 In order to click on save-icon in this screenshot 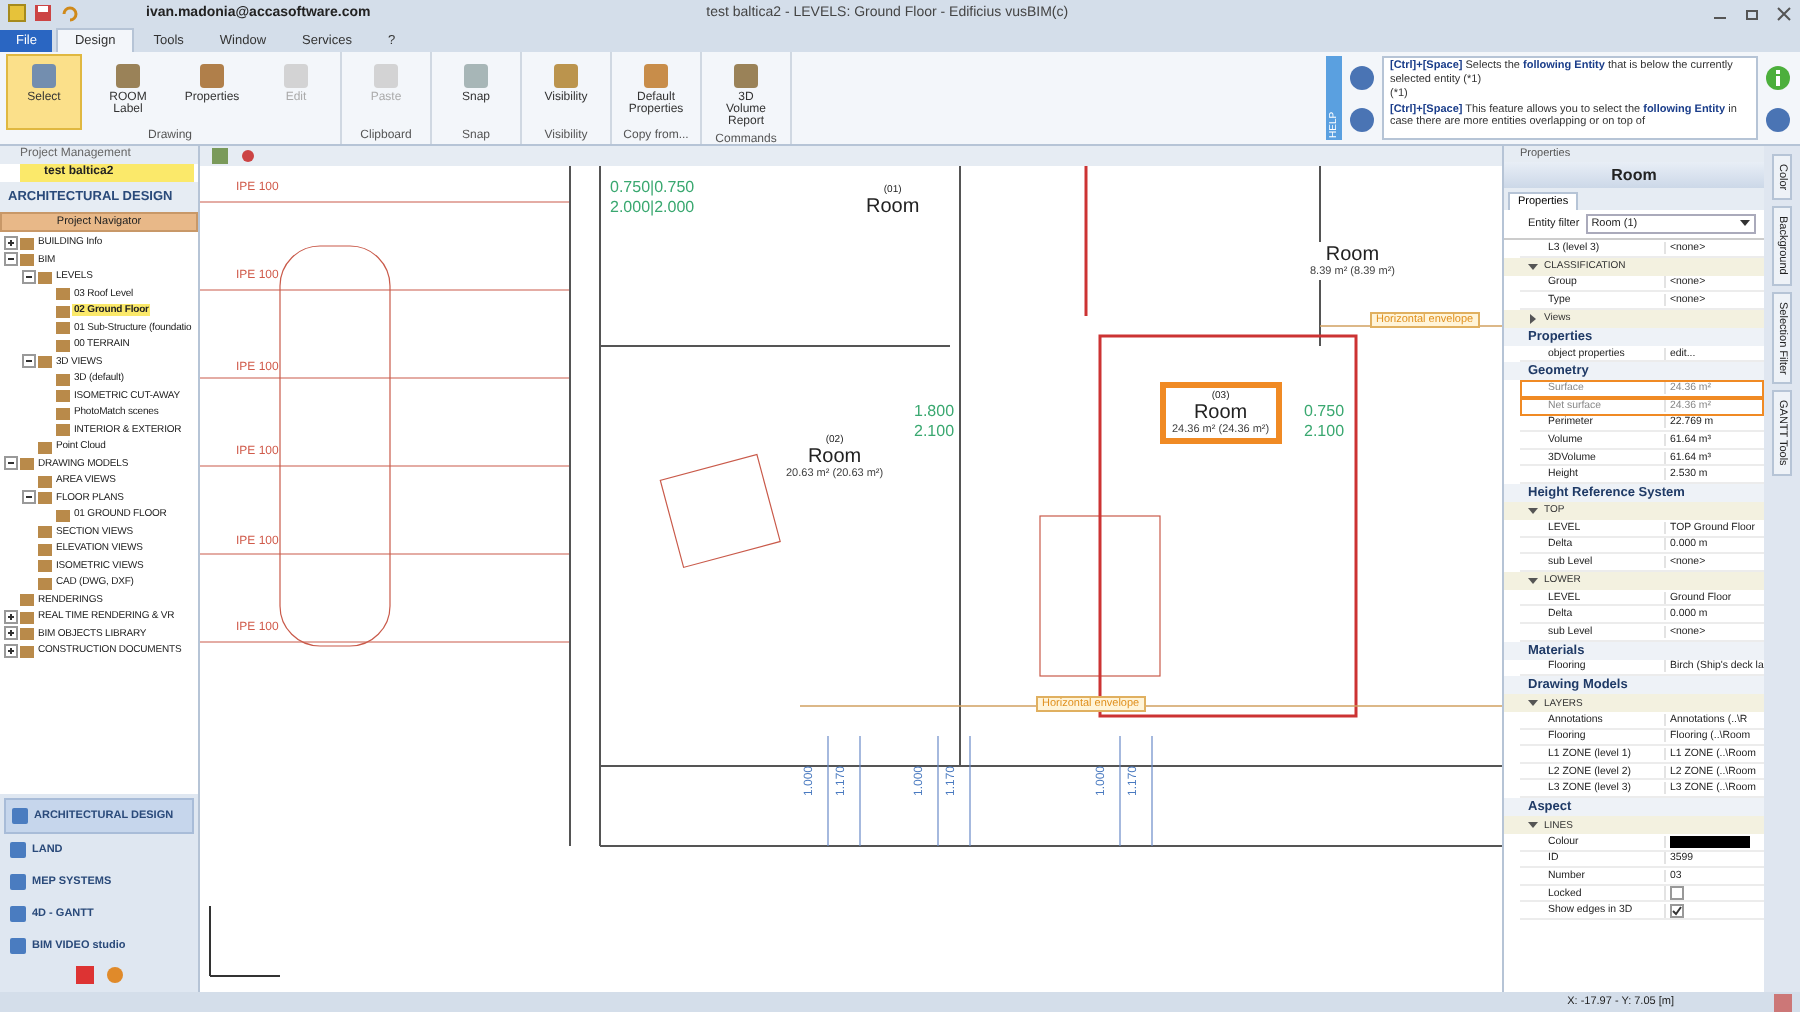, I will do `click(43, 13)`.